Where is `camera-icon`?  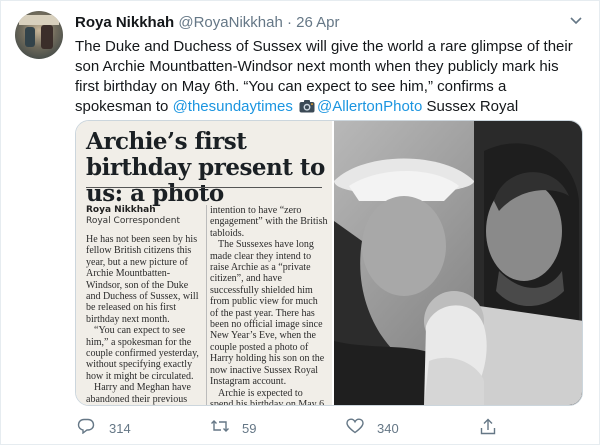 camera-icon is located at coordinates (307, 106).